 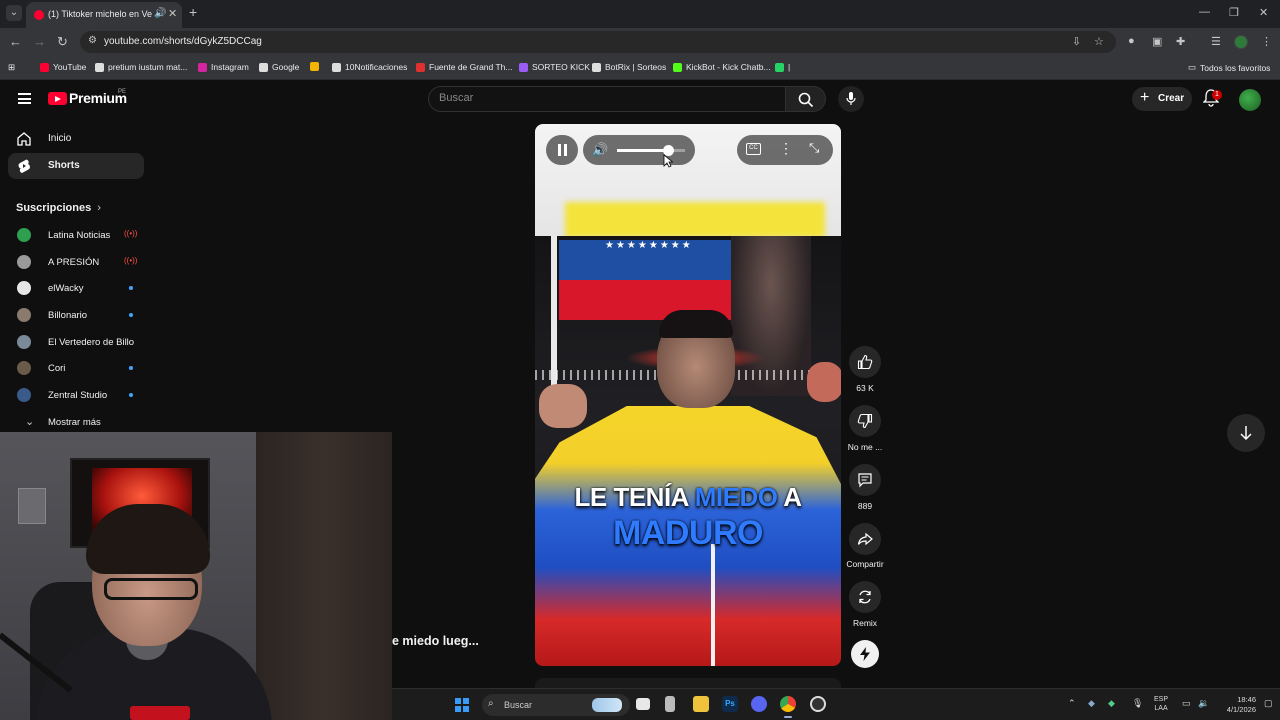 I want to click on thumbs-up-icon, so click(x=865, y=362).